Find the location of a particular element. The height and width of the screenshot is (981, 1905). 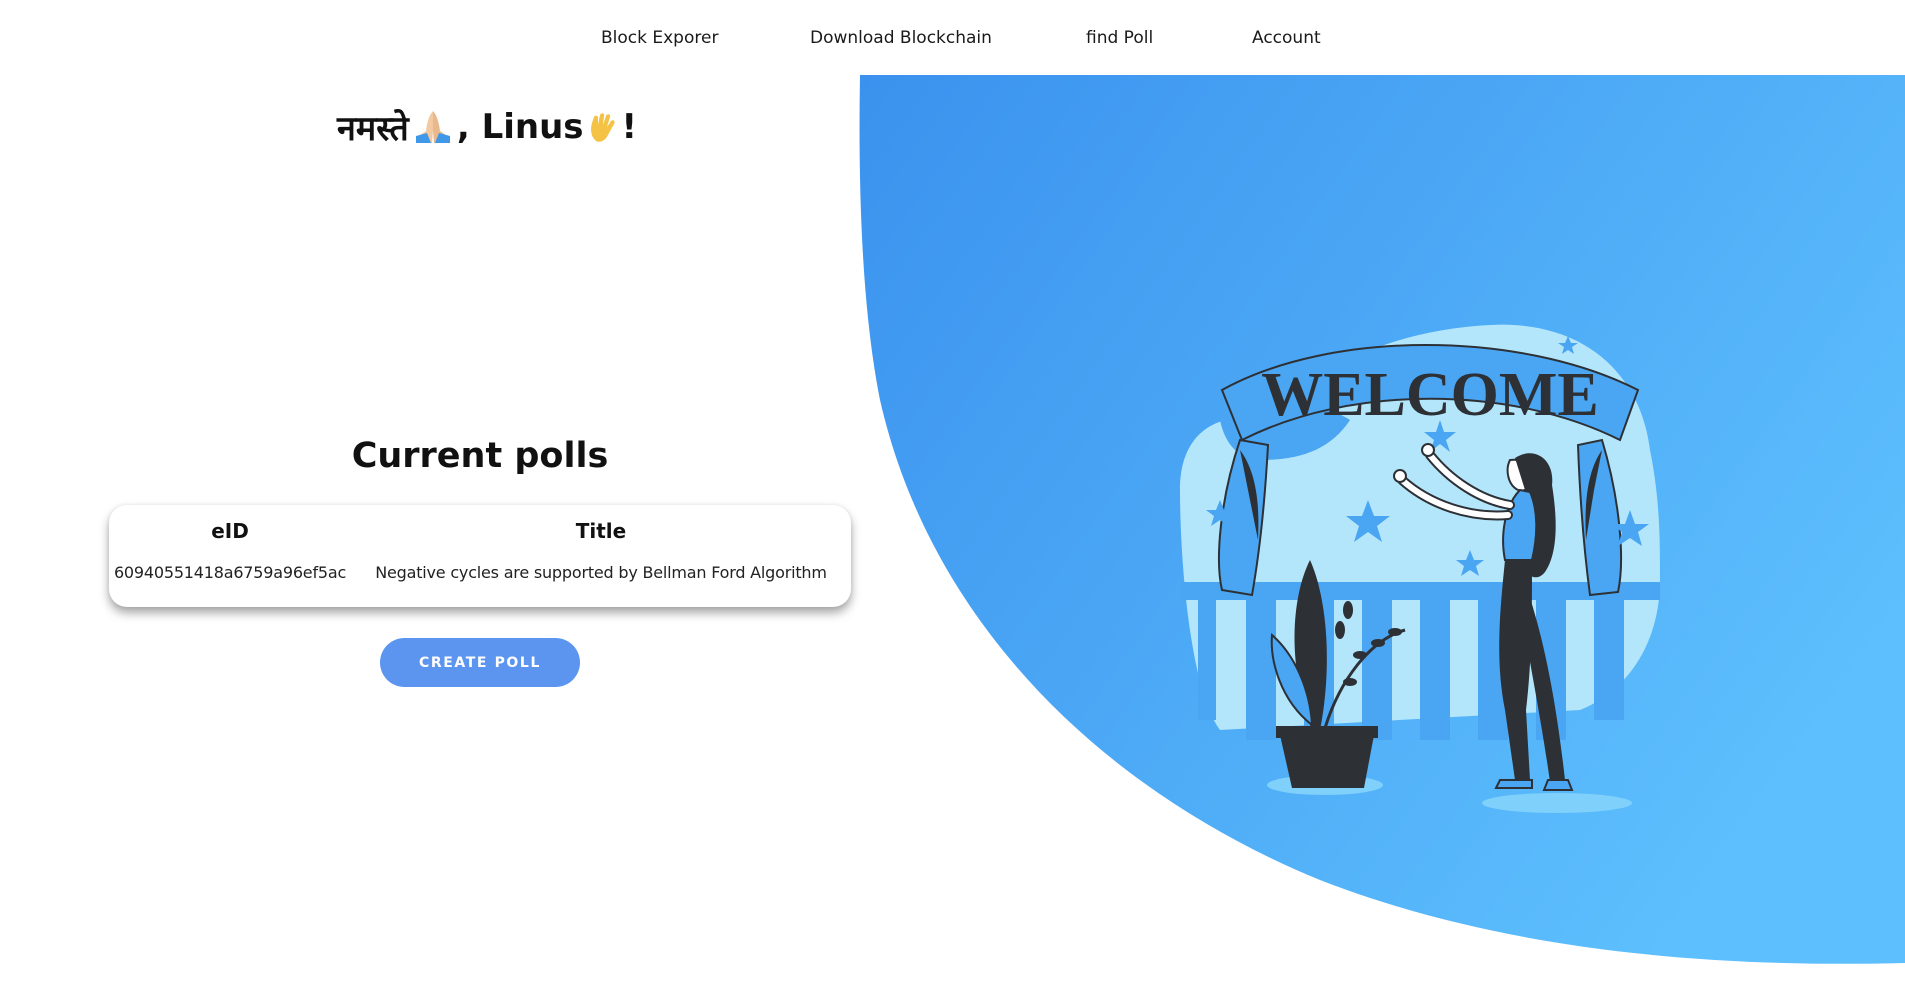

column-header-title: Title is located at coordinates (601, 531).